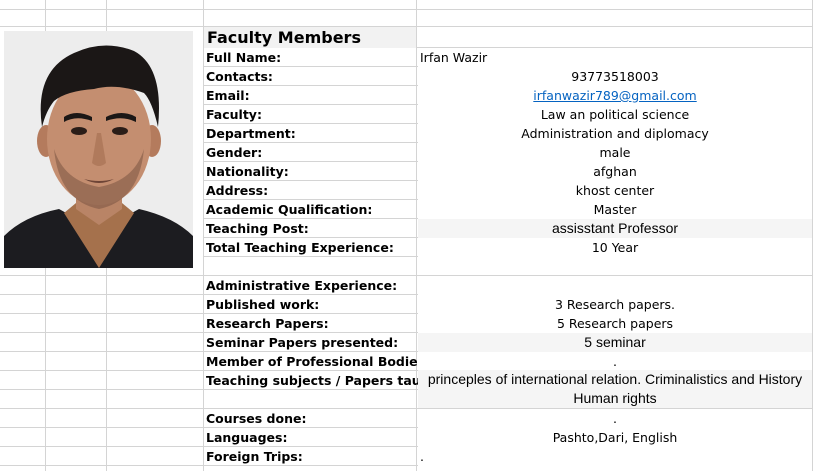 This screenshot has width=816, height=471. I want to click on teaching-subjects-line-2: Human rights, so click(615, 398).